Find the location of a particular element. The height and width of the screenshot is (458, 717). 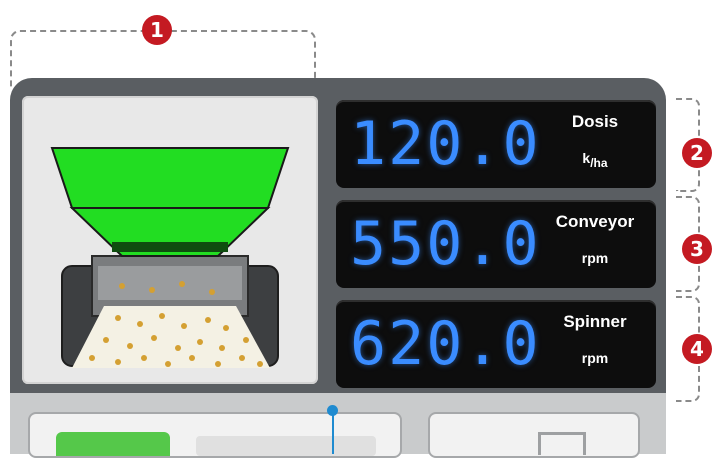

conveyor-unit: rpm is located at coordinates (595, 258).